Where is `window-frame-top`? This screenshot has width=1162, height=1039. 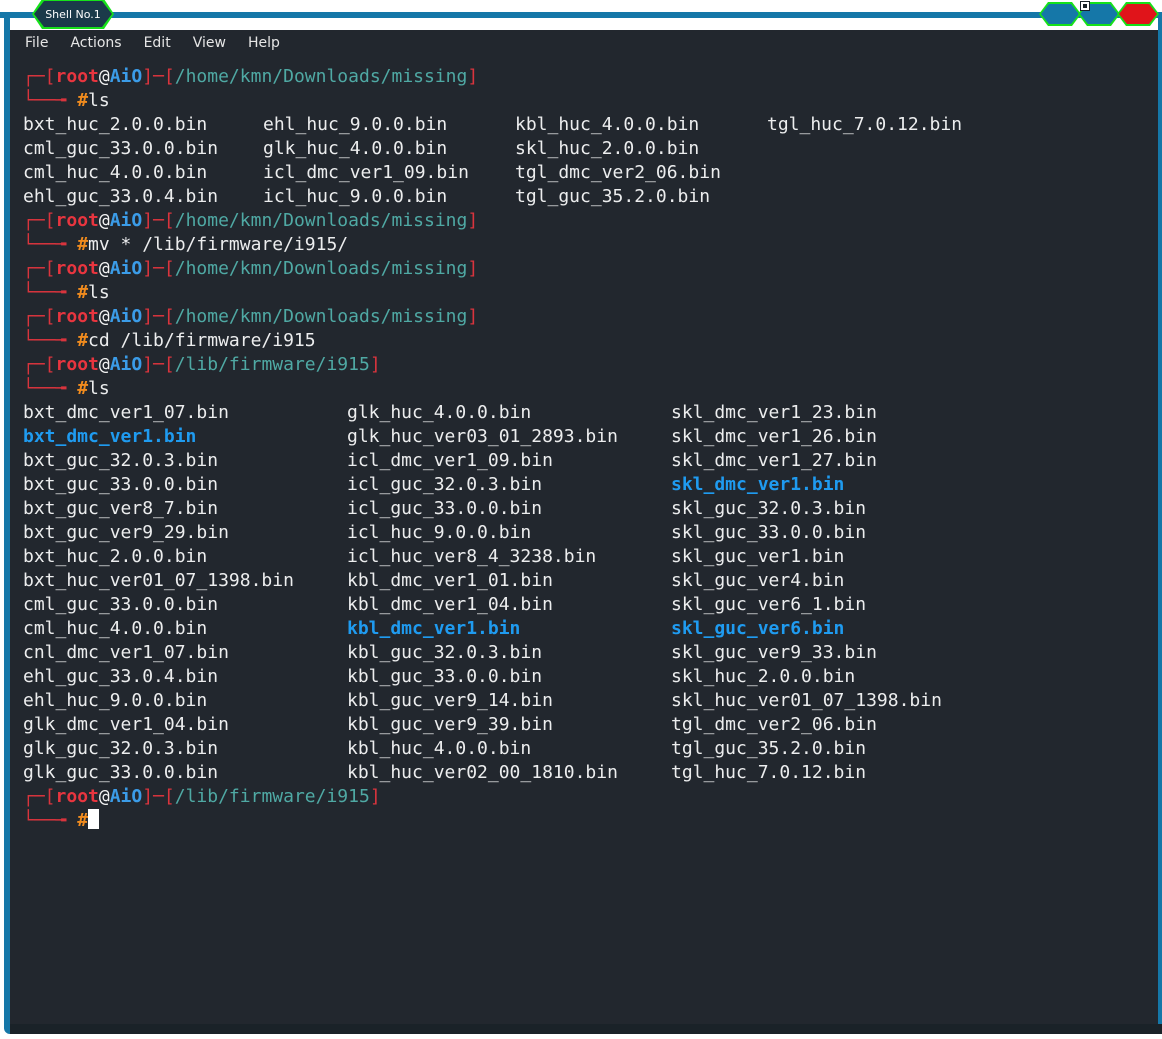
window-frame-top is located at coordinates (581, 15).